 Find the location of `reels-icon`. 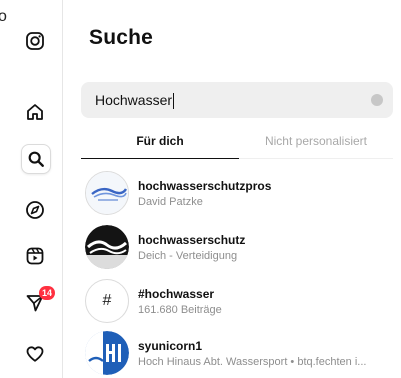

reels-icon is located at coordinates (35, 256).